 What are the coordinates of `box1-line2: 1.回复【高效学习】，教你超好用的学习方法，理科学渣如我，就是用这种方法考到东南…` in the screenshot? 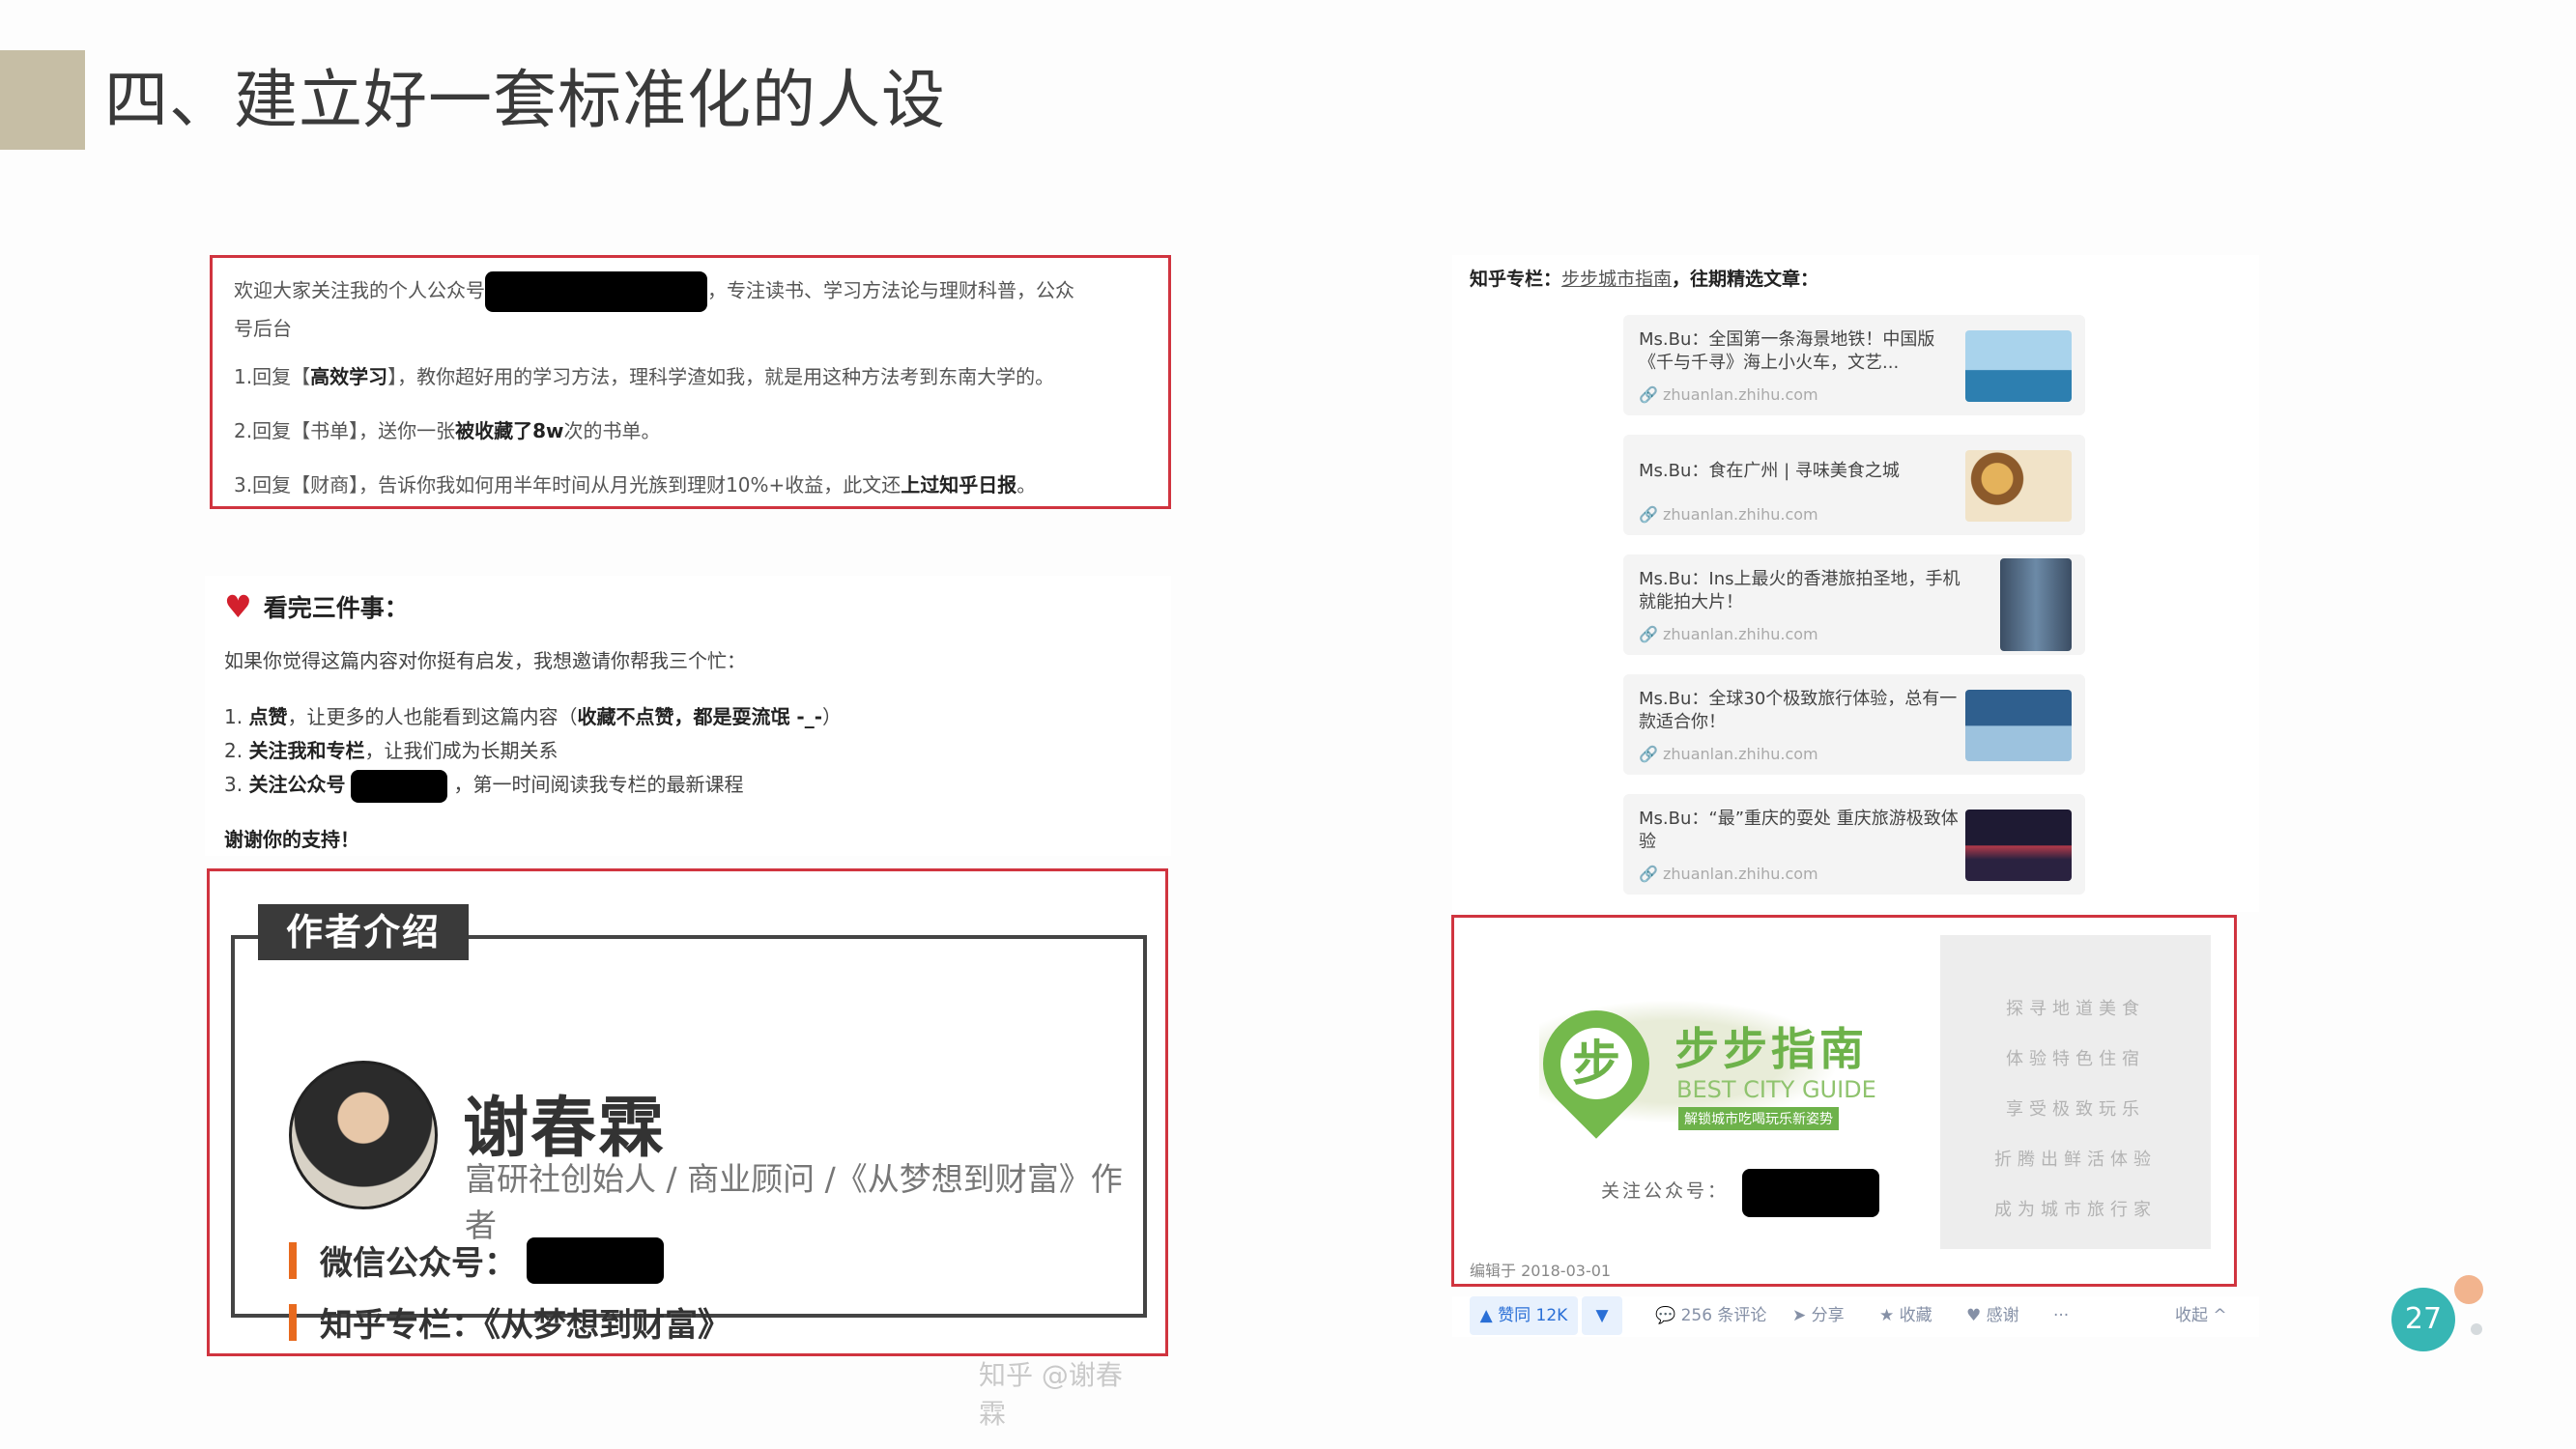 It's located at (691, 376).